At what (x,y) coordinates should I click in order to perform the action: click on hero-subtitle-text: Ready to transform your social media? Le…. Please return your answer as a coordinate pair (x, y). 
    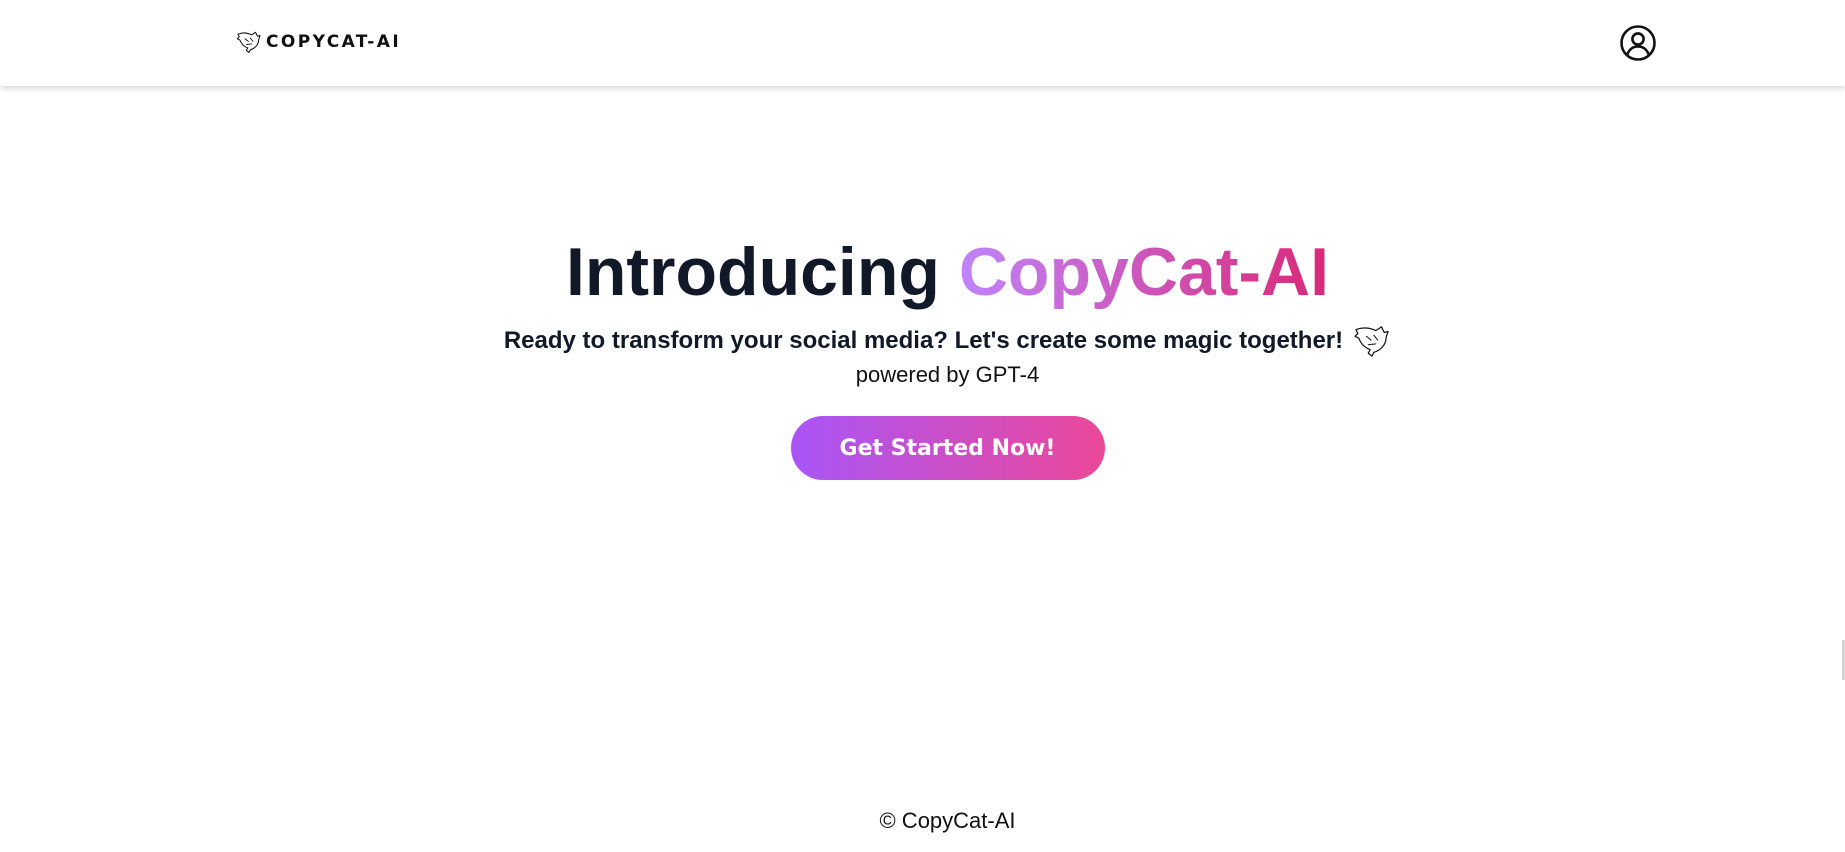
    Looking at the image, I should click on (923, 340).